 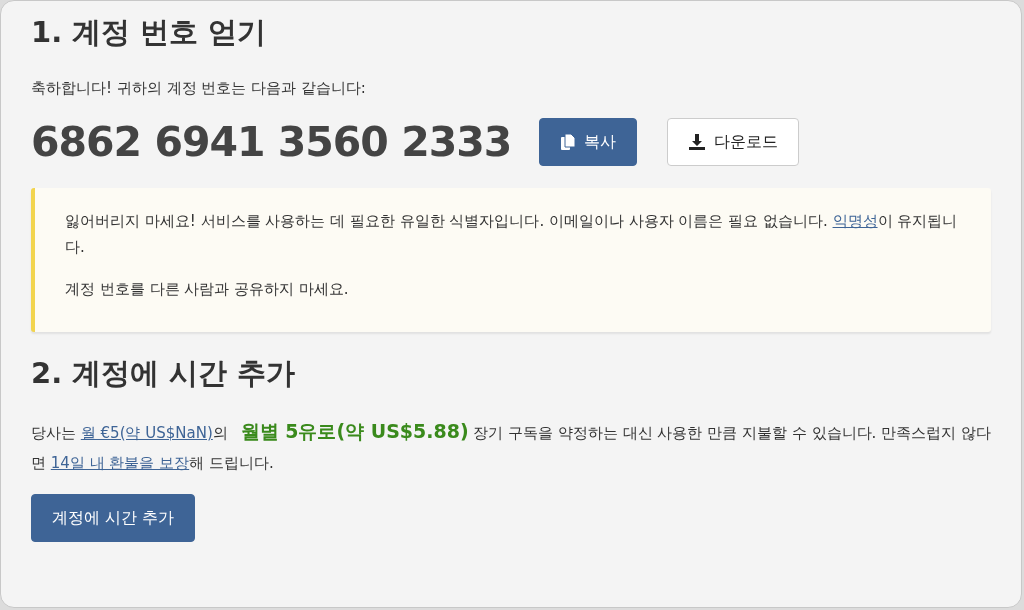 What do you see at coordinates (146, 433) in the screenshot?
I see `text-link: 월 €5(약 US$NaN)` at bounding box center [146, 433].